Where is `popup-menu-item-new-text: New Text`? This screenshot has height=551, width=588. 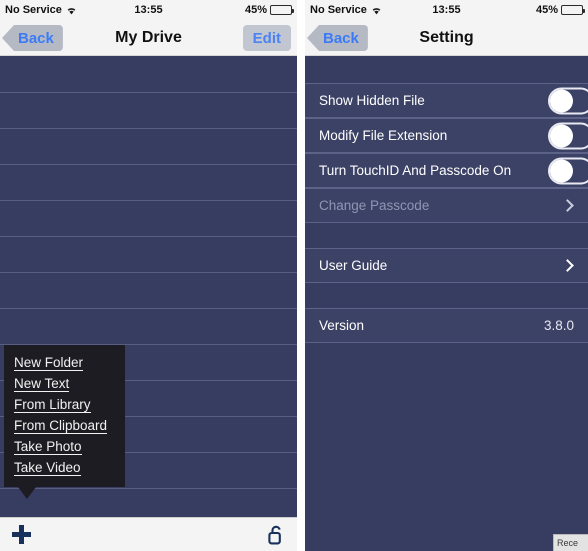
popup-menu-item-new-text: New Text is located at coordinates (64, 383).